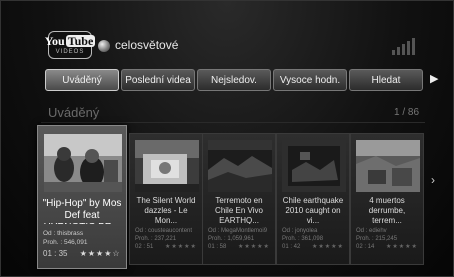 The height and width of the screenshot is (277, 454). Describe the element at coordinates (217, 247) in the screenshot. I see `video-duration: 01 : 58` at that location.